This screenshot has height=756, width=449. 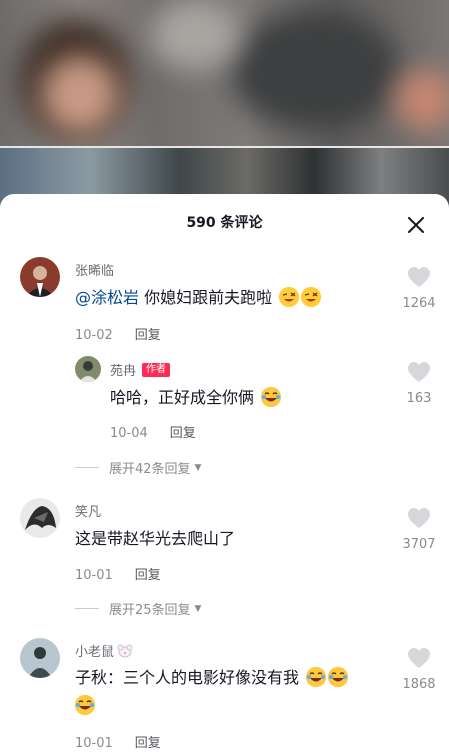 I want to click on author-badge: 作者, so click(x=156, y=369).